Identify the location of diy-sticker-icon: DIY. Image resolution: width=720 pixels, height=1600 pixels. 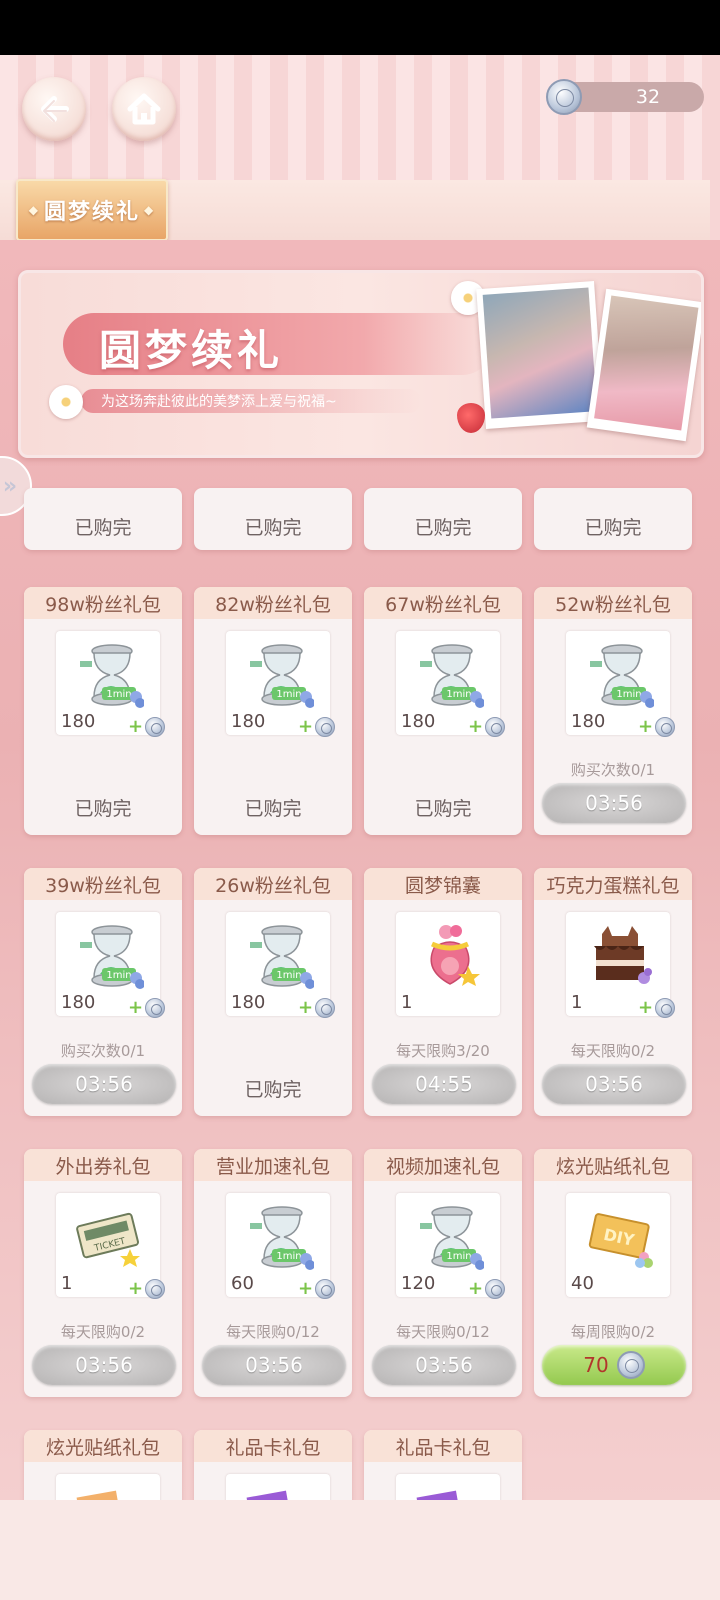
(620, 1240).